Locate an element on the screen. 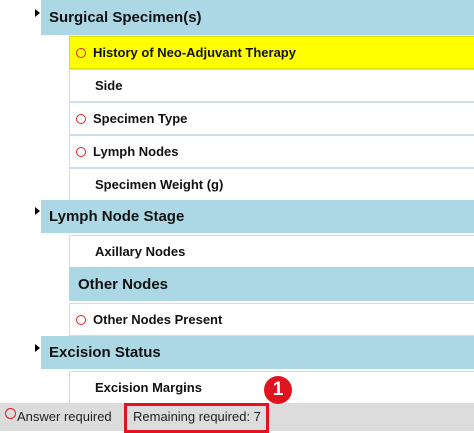  field-label: Specimen Weight (g) is located at coordinates (159, 184).